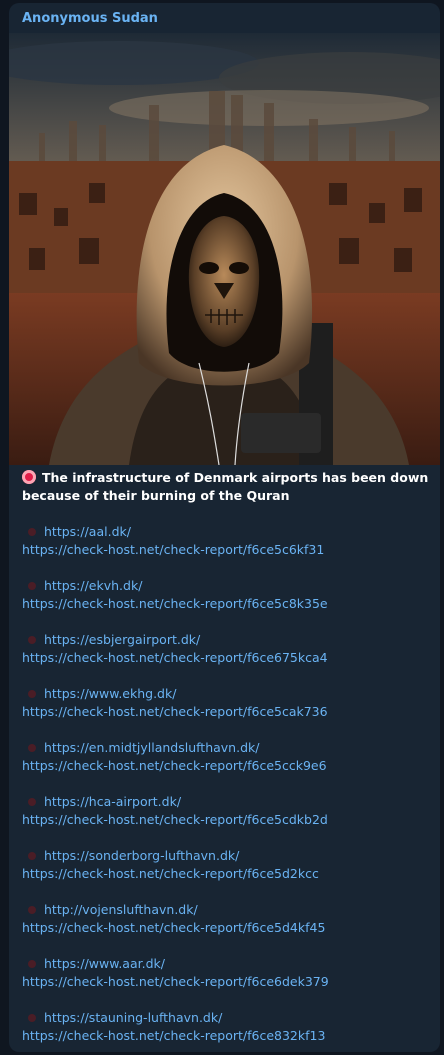  What do you see at coordinates (93, 585) in the screenshot?
I see `site-link: https://ekvh.dk/` at bounding box center [93, 585].